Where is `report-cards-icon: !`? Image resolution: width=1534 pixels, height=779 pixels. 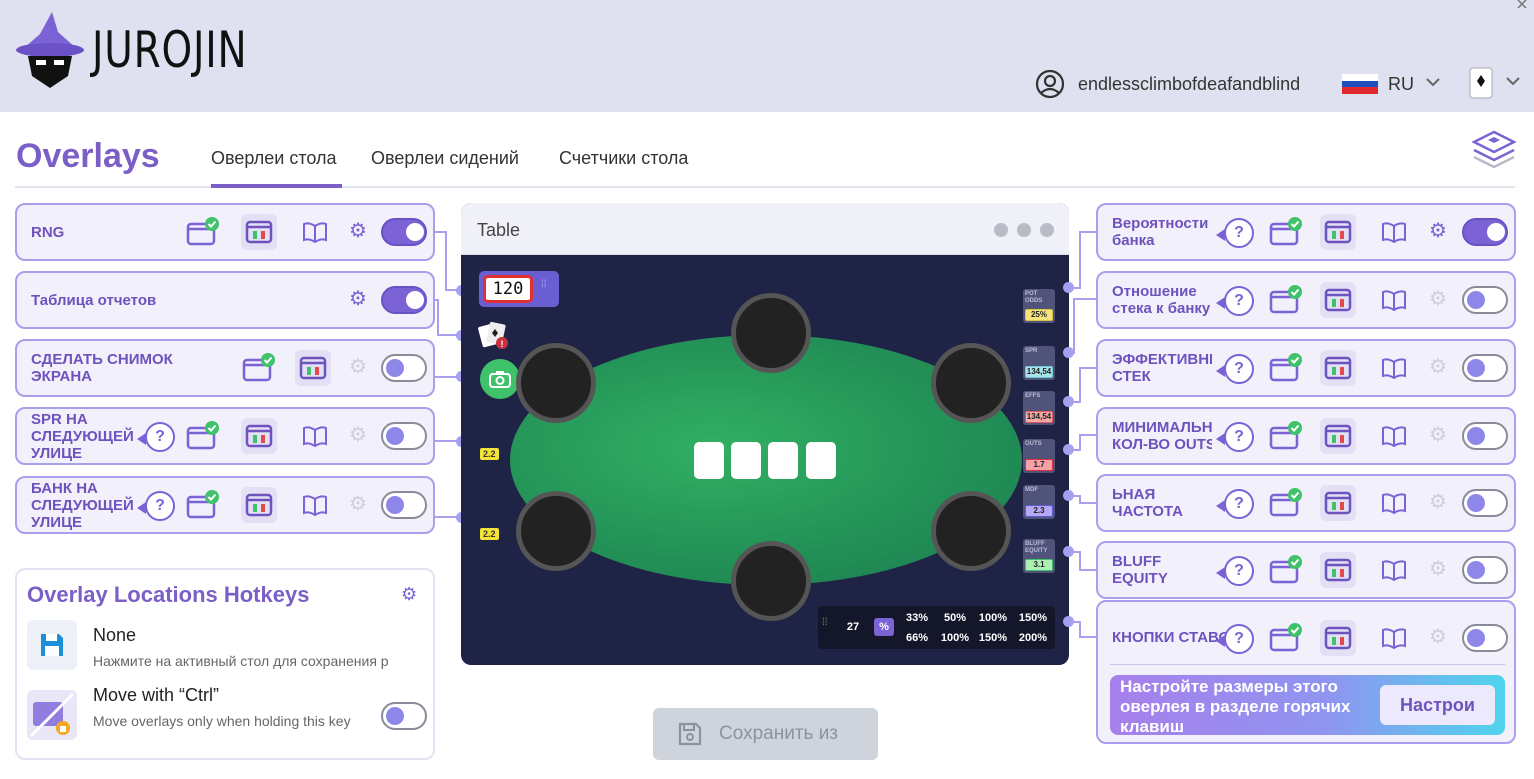 report-cards-icon: ! is located at coordinates (494, 335).